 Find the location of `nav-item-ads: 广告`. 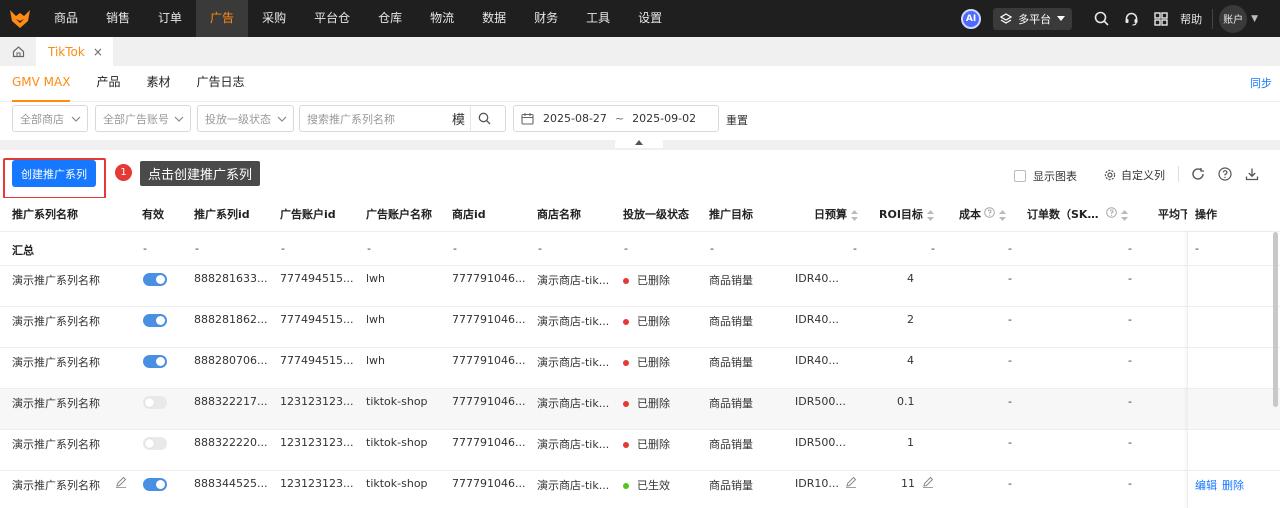

nav-item-ads: 广告 is located at coordinates (222, 18).